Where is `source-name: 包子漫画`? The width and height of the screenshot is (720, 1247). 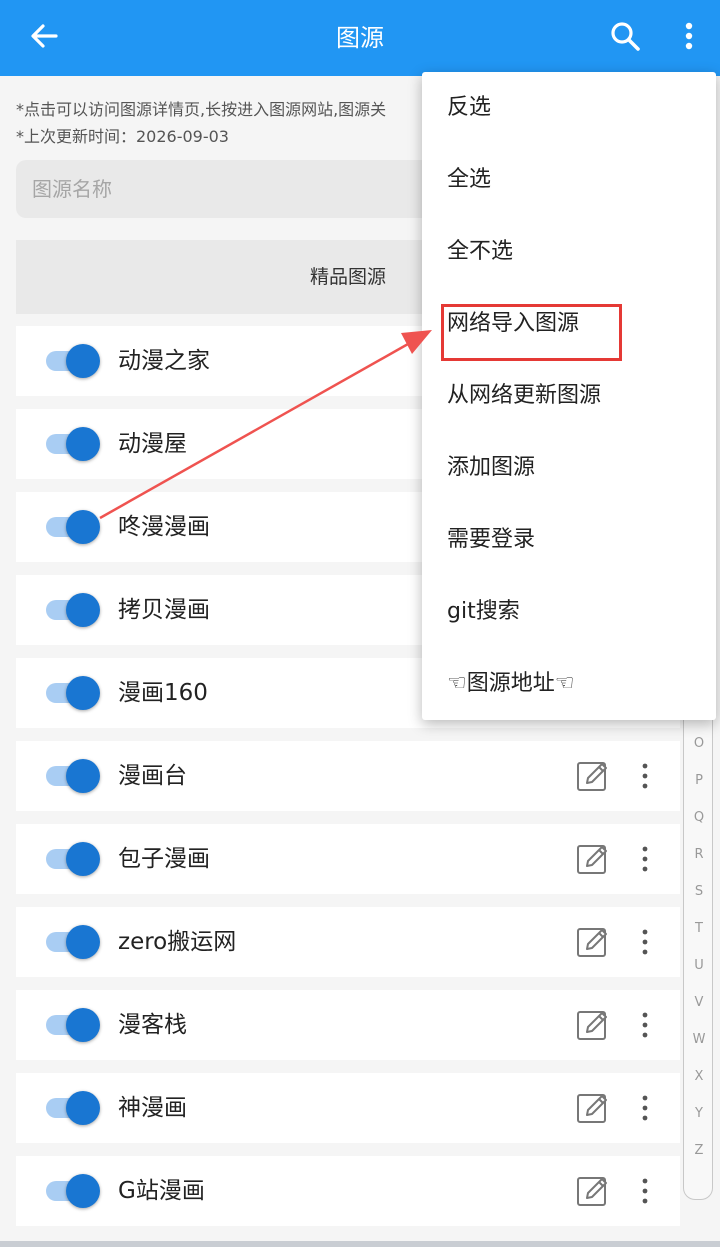 source-name: 包子漫画 is located at coordinates (164, 859).